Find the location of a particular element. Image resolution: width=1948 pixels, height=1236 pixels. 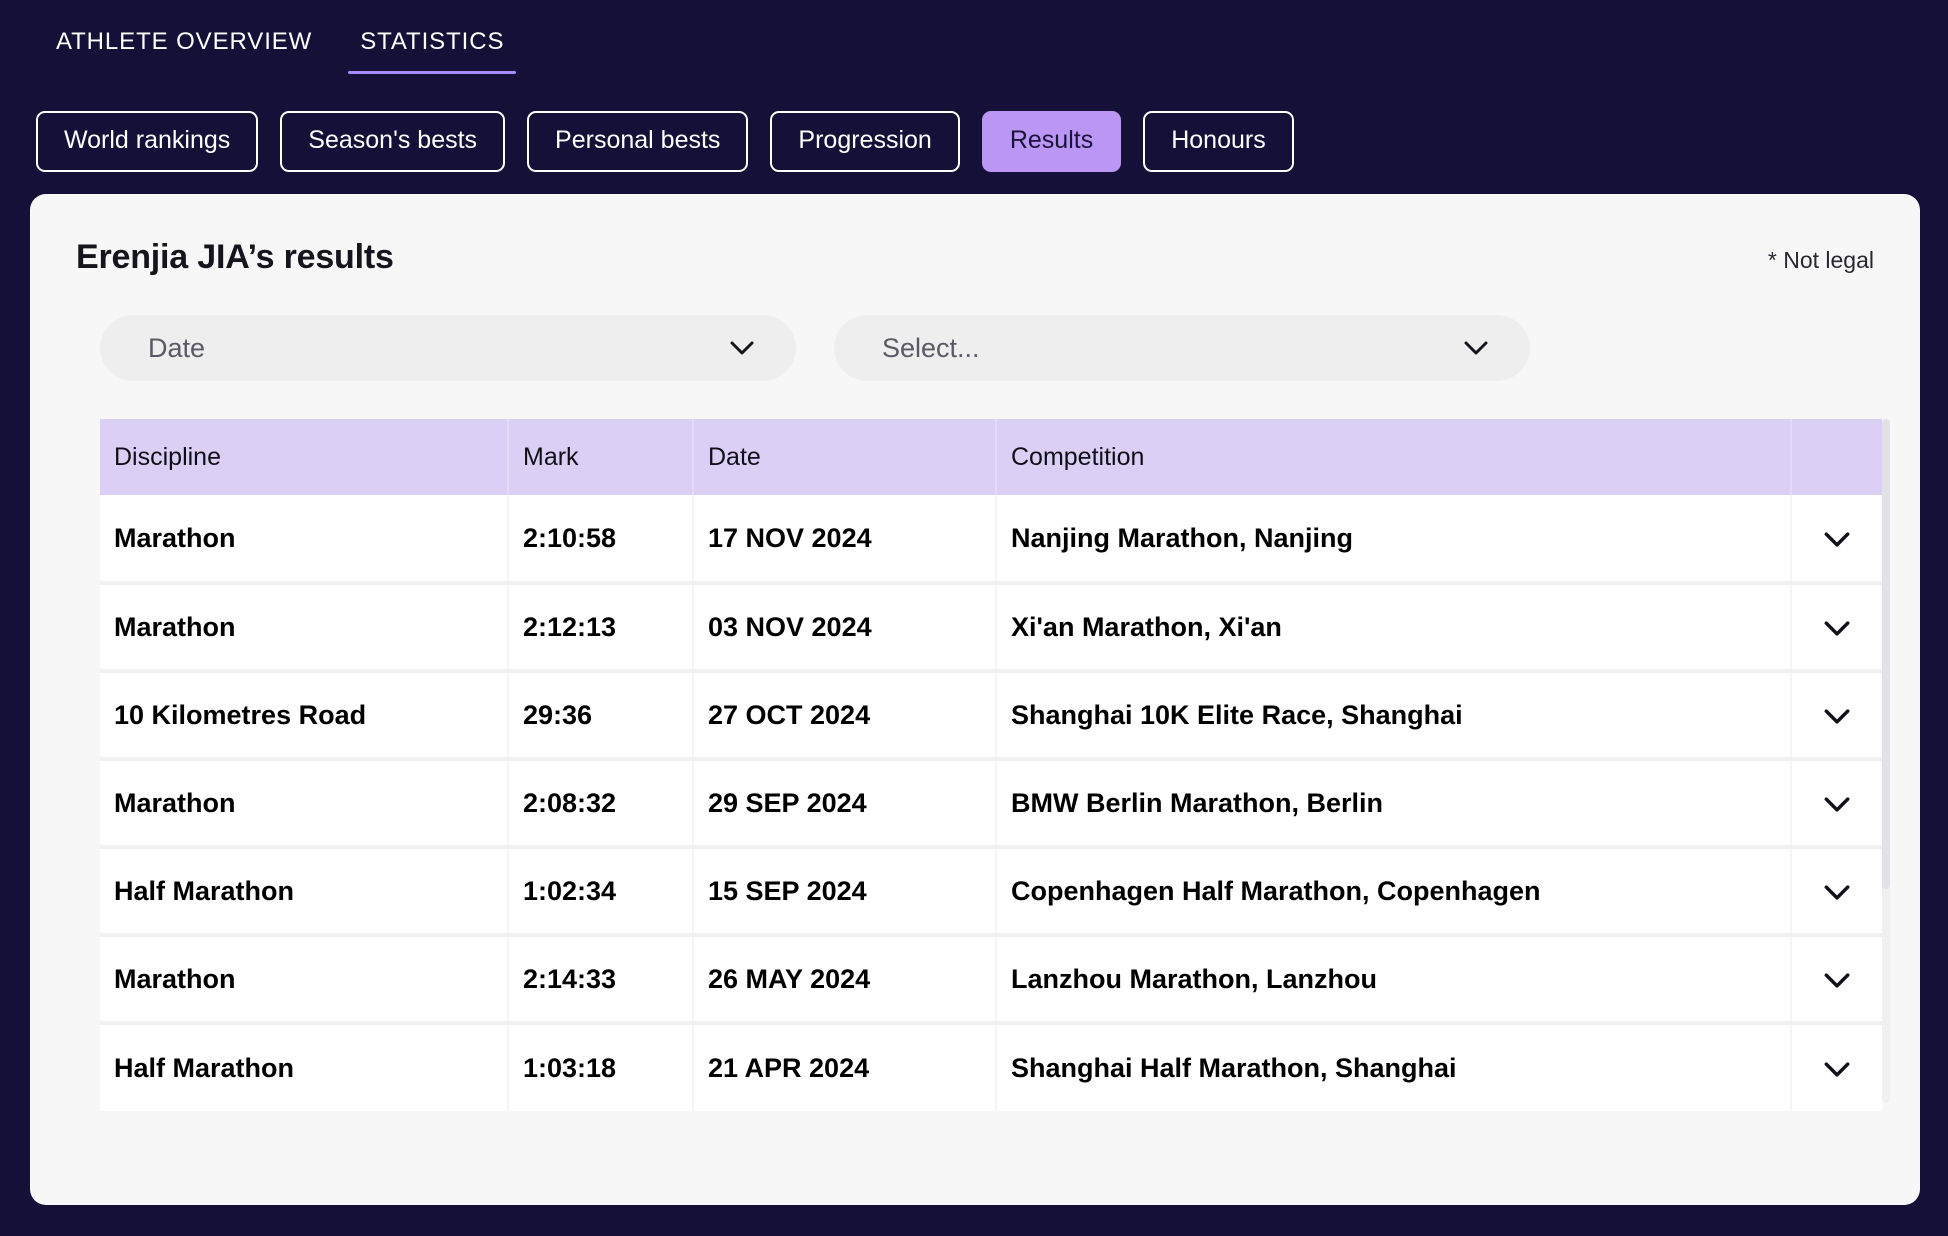

cell-date: 26 MAY 2024 is located at coordinates (845, 980).